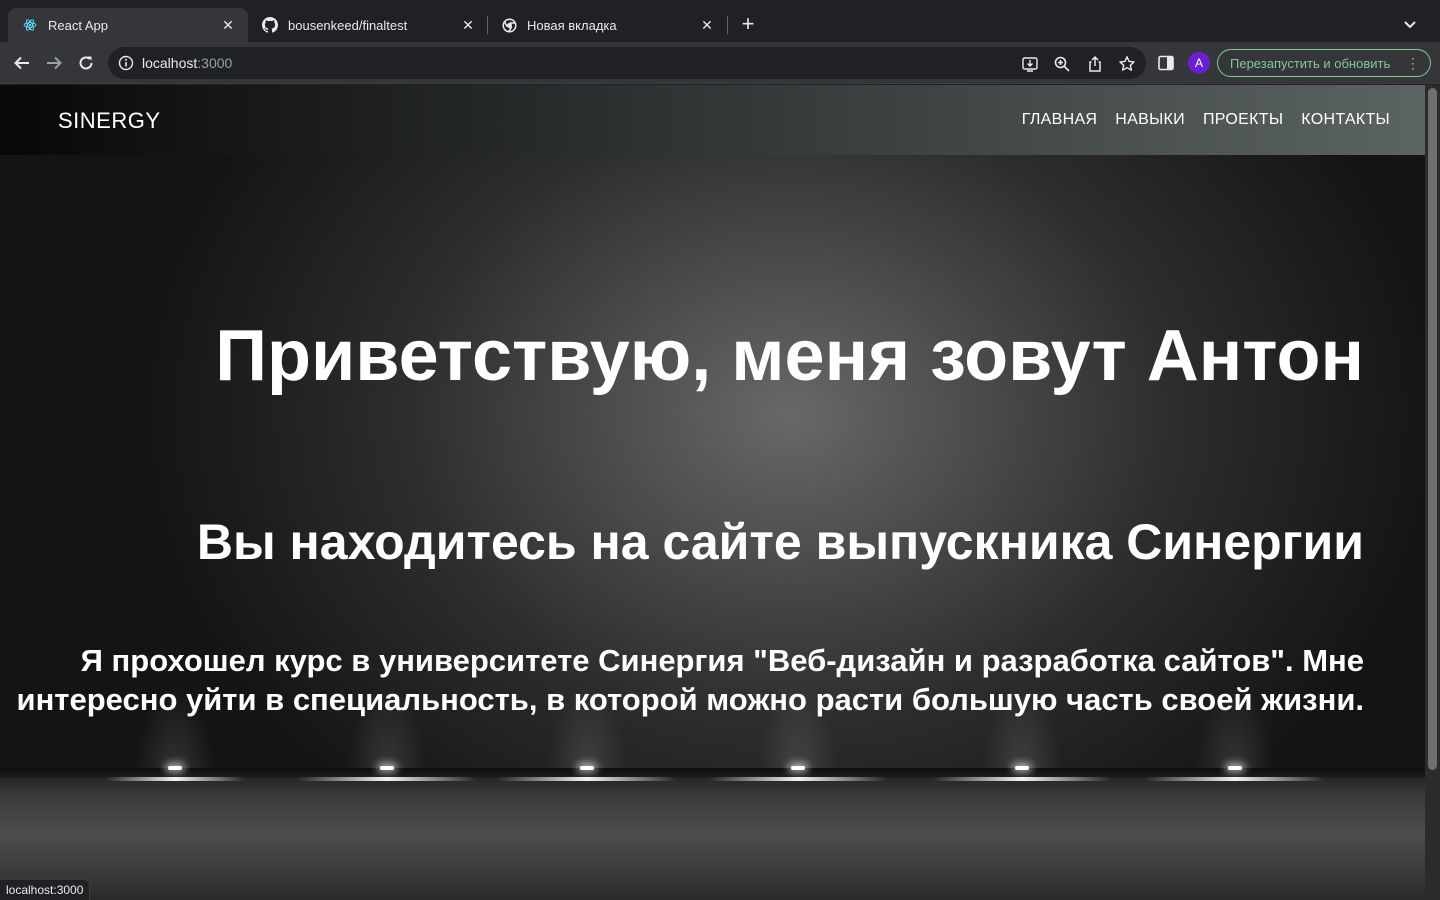 The image size is (1440, 900). Describe the element at coordinates (270, 25) in the screenshot. I see `github-icon` at that location.